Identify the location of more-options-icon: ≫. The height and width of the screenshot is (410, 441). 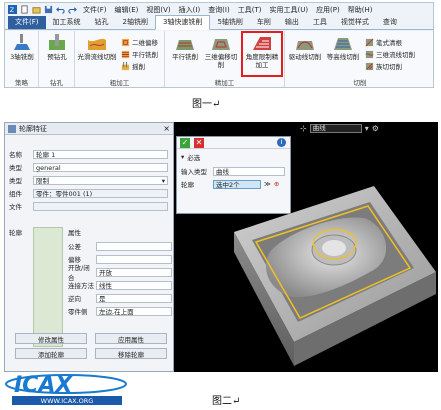
(267, 184).